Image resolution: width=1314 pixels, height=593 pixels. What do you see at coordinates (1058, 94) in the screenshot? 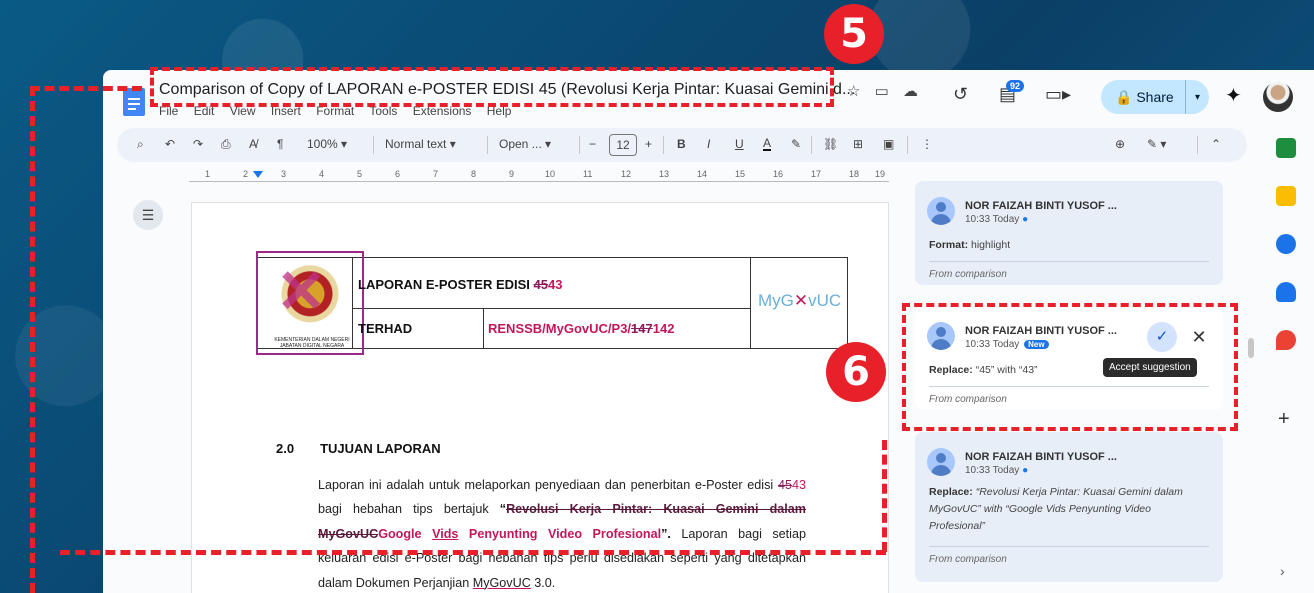
I see `meet-icon: ▭▸` at bounding box center [1058, 94].